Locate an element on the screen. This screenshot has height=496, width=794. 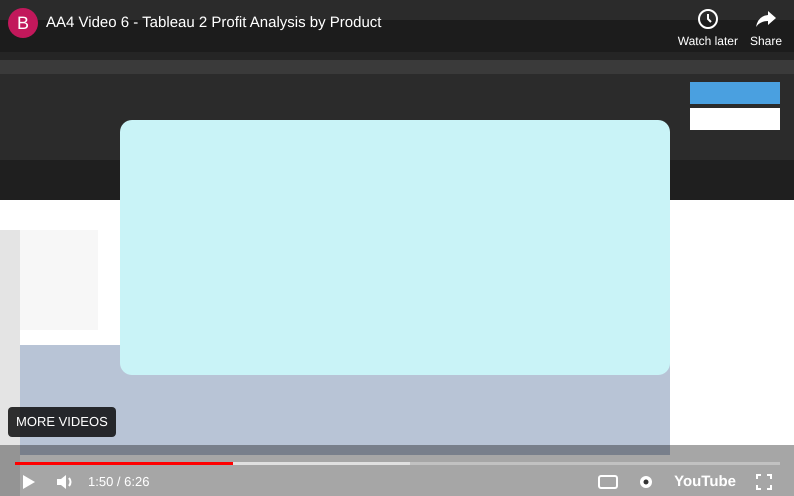
video-title: AA4 Video 6 - Tableau 2 Profit Analysis by Product is located at coordinates (358, 21).